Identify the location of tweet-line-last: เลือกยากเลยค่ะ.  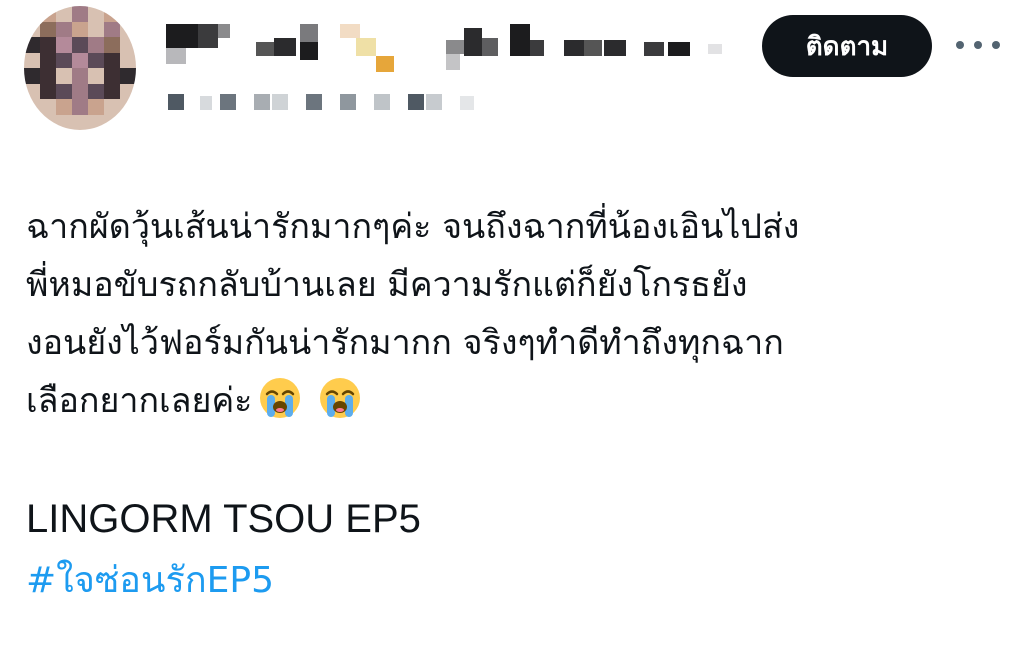
(516, 401).